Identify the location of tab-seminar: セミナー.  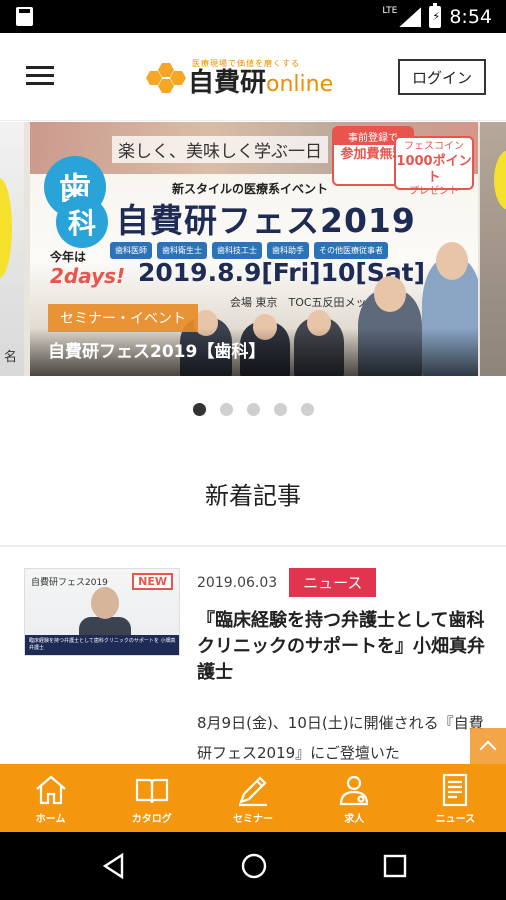
(252, 798).